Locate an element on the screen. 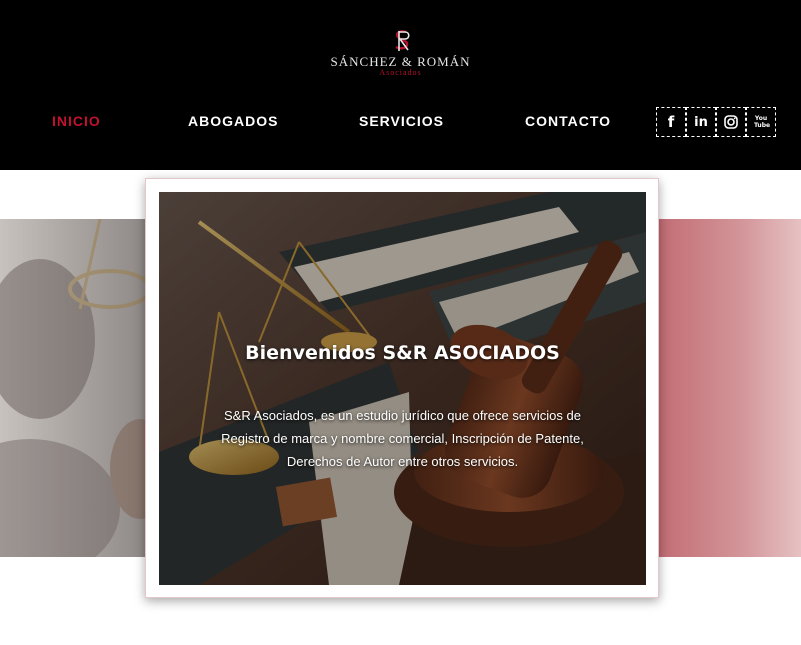 Image resolution: width=801 pixels, height=645 pixels. linkedin-icon: in is located at coordinates (701, 122).